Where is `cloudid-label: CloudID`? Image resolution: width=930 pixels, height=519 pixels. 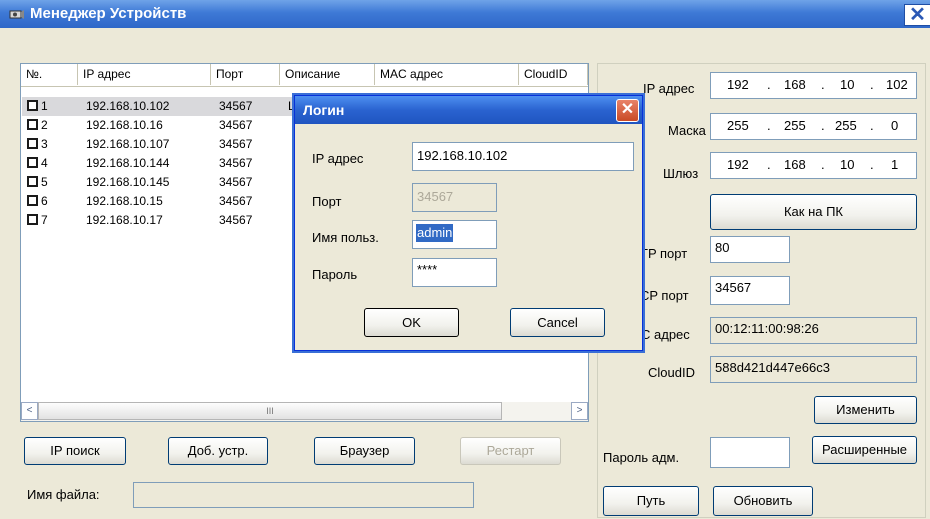 cloudid-label: CloudID is located at coordinates (671, 372).